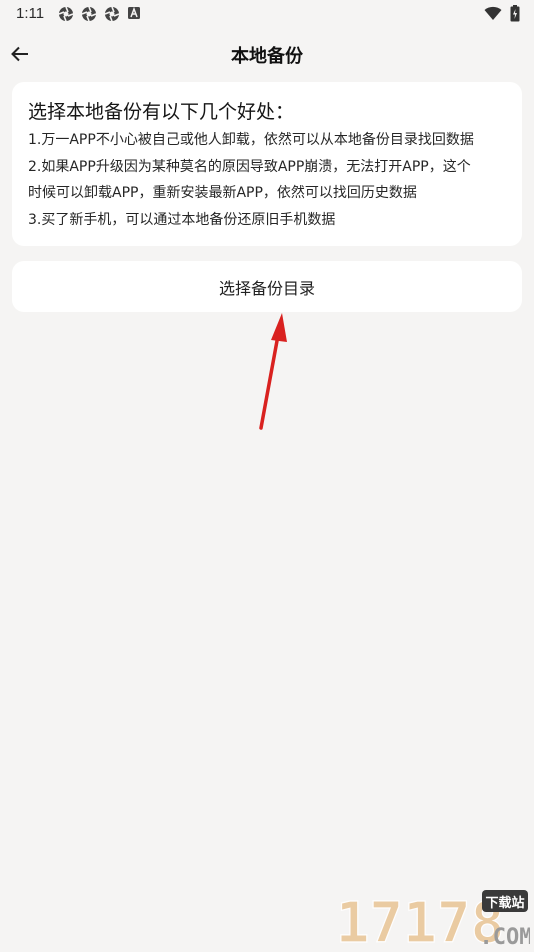 This screenshot has height=952, width=534. I want to click on watermark-badge: 下载站, so click(504, 903).